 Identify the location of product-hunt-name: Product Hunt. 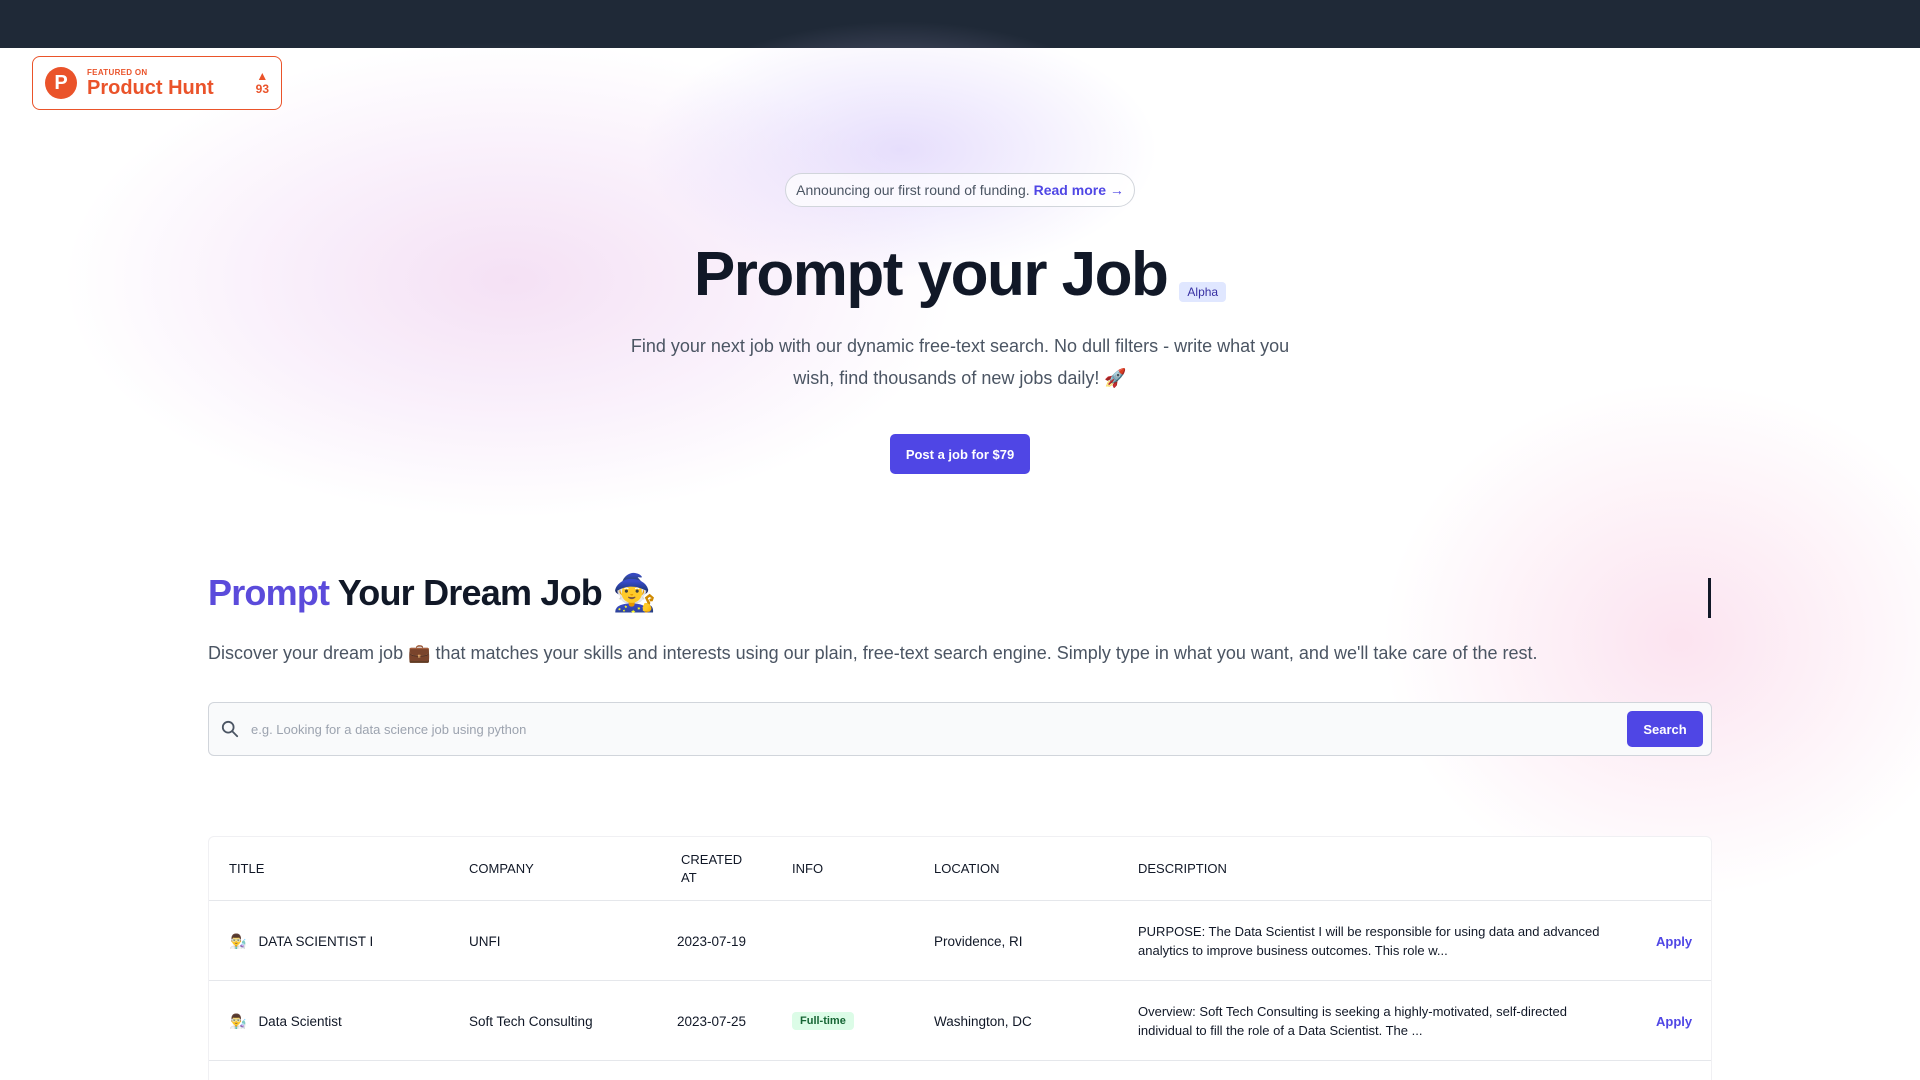
(150, 87).